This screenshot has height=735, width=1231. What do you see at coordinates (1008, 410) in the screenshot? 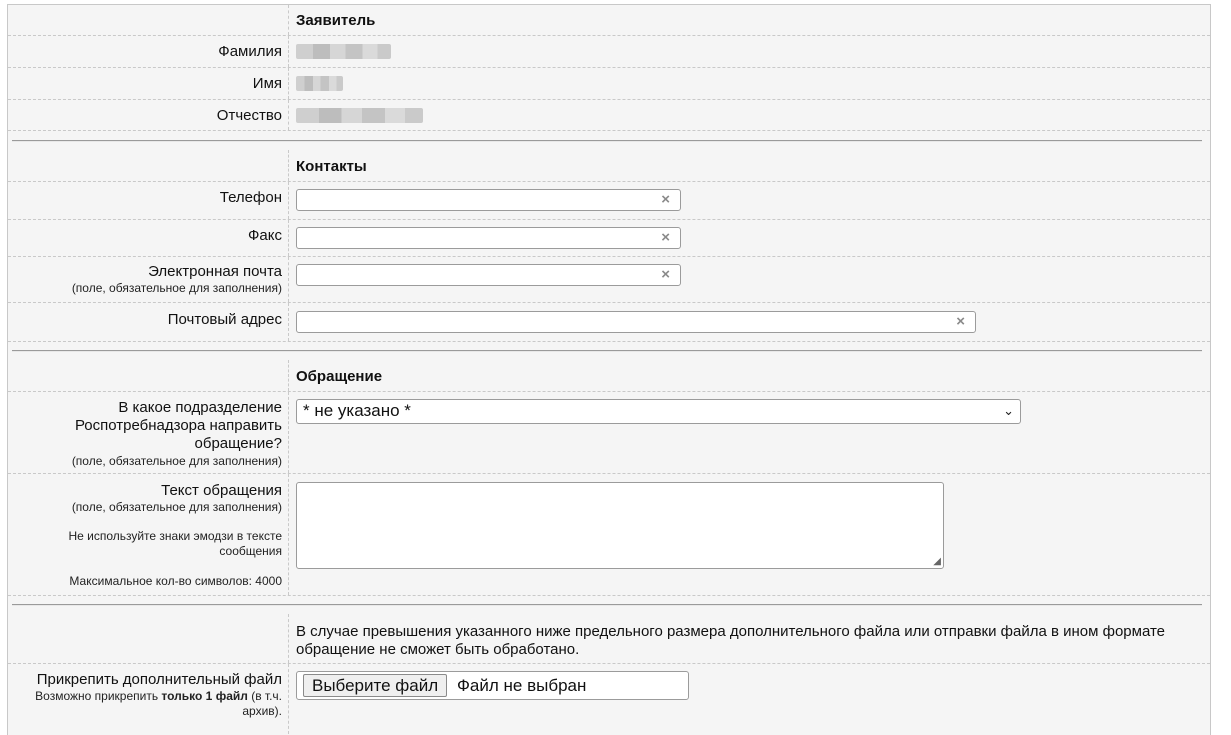
I see `chevron-down-icon: ⌄` at bounding box center [1008, 410].